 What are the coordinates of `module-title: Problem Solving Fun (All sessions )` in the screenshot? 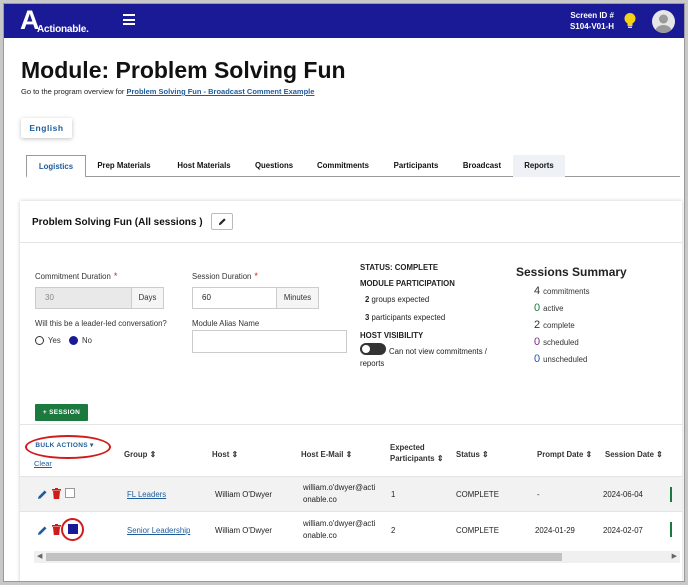 It's located at (117, 222).